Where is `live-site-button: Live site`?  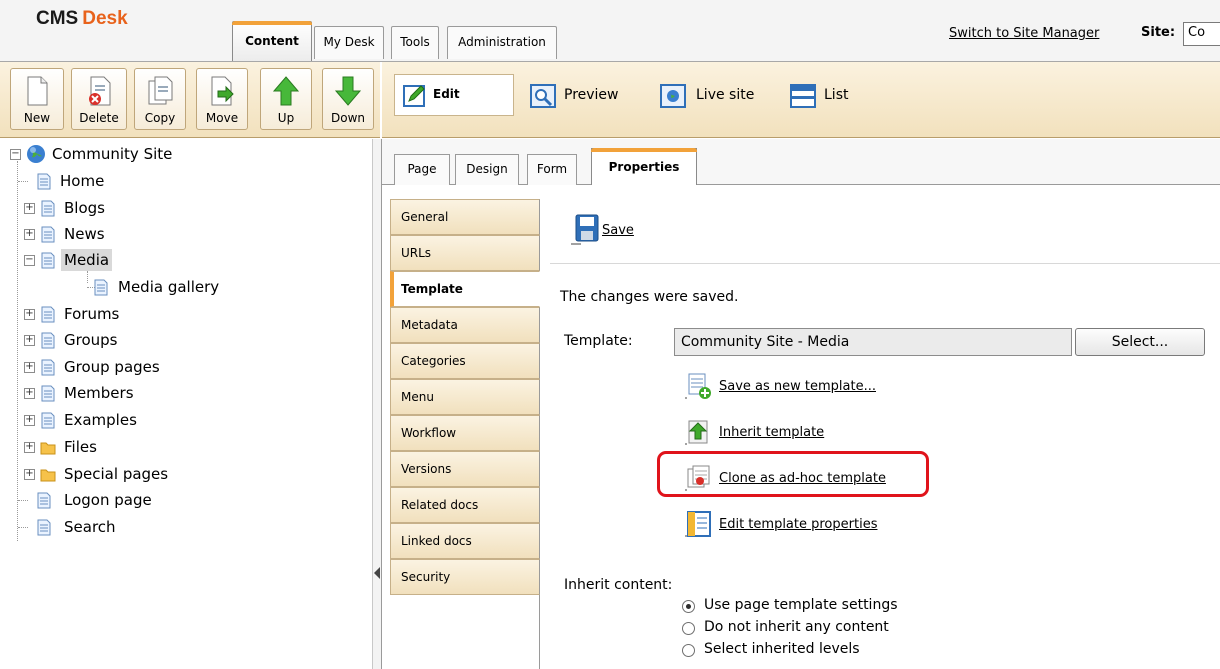 live-site-button: Live site is located at coordinates (715, 95).